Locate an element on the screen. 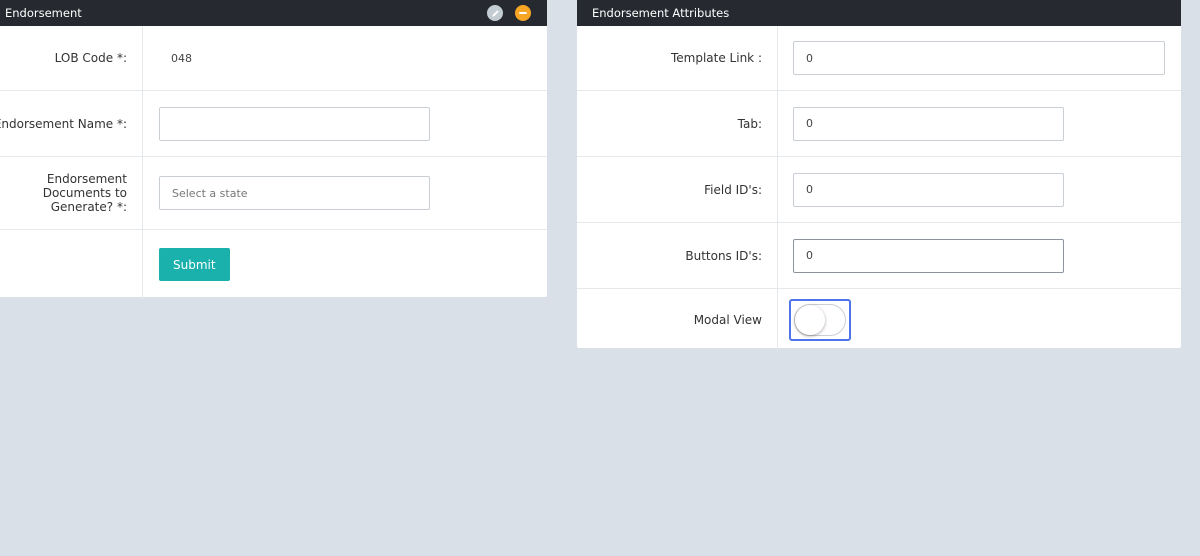  lob-code-label: LOB Code *: is located at coordinates (71, 58).